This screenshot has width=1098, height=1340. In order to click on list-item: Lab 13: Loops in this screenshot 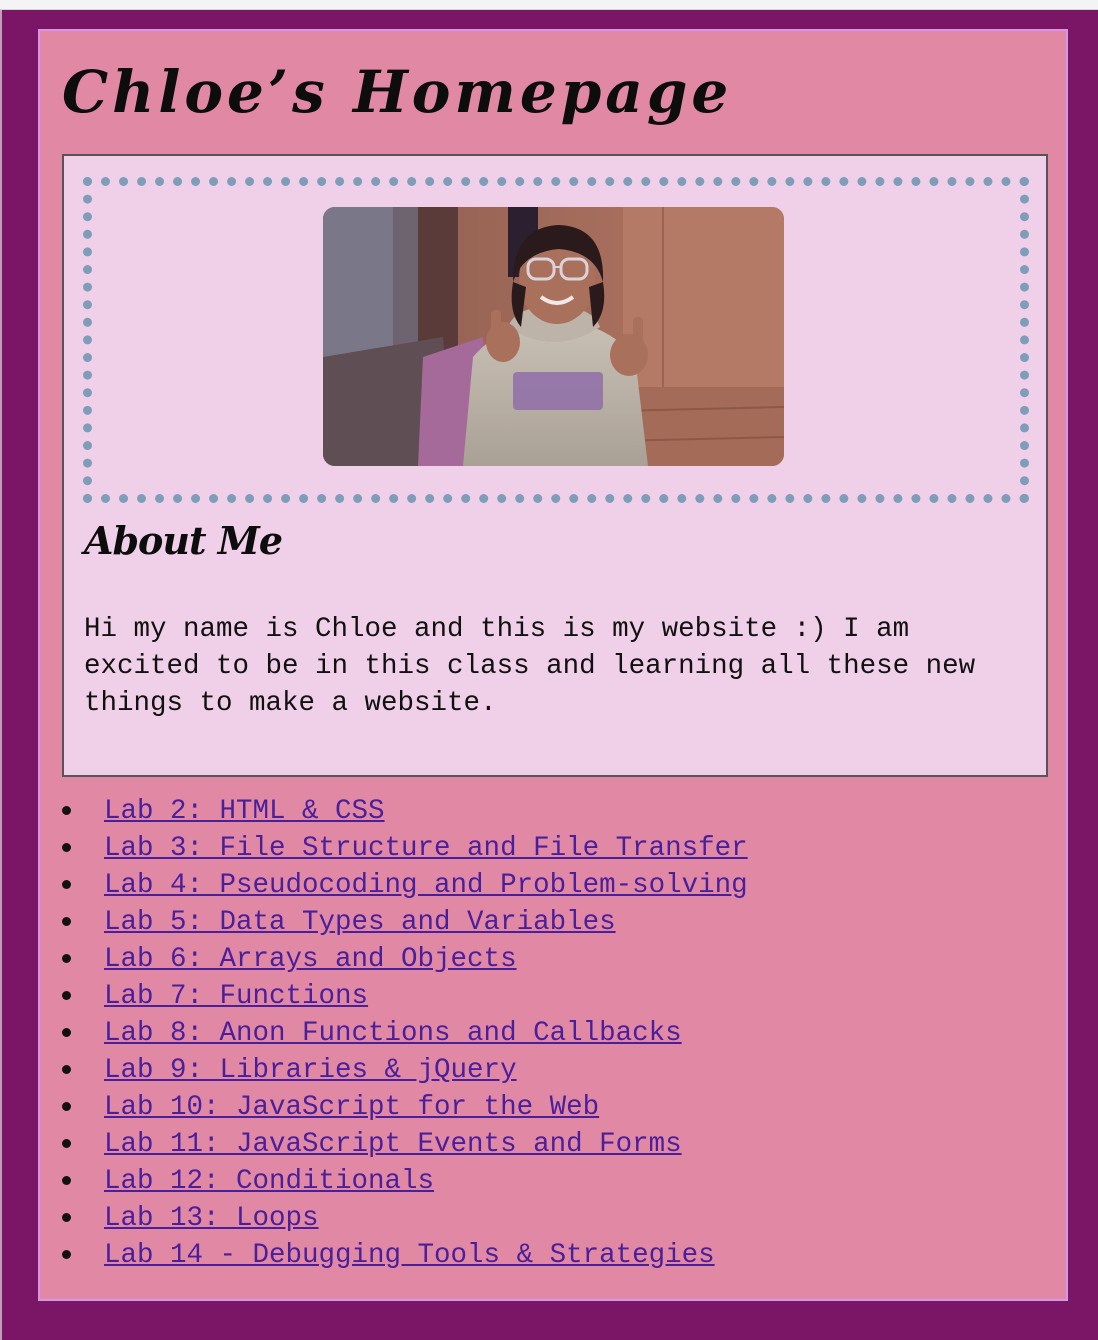, I will do `click(405, 1218)`.